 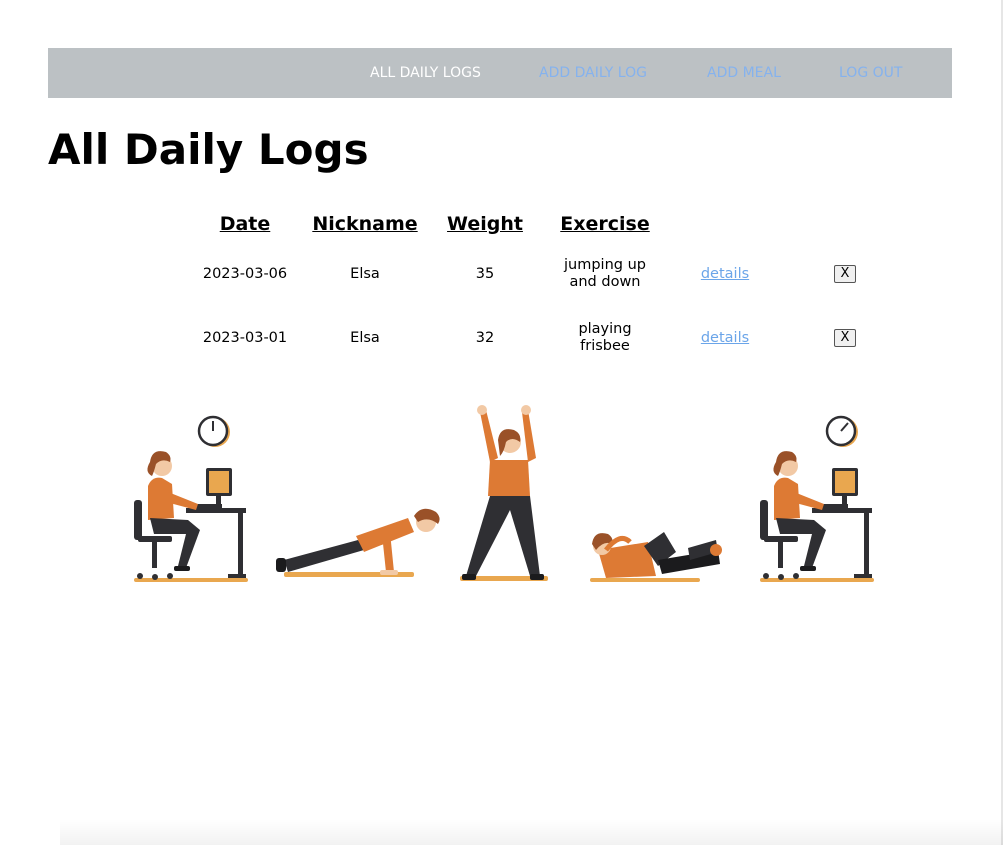 I want to click on weight-cell: 32, so click(x=485, y=338).